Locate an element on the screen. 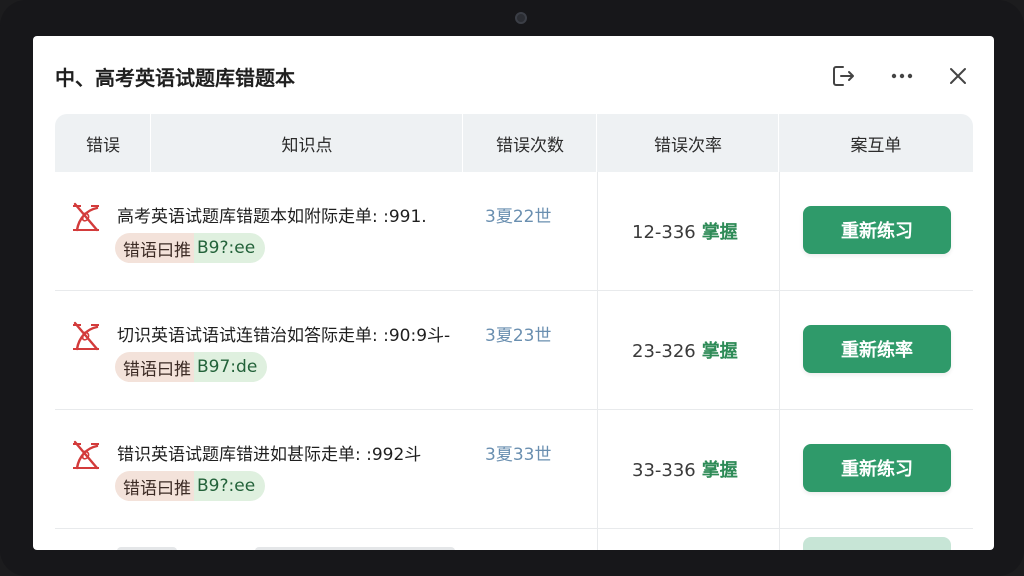 The height and width of the screenshot is (576, 1024). rate-value: 23-326 is located at coordinates (664, 351).